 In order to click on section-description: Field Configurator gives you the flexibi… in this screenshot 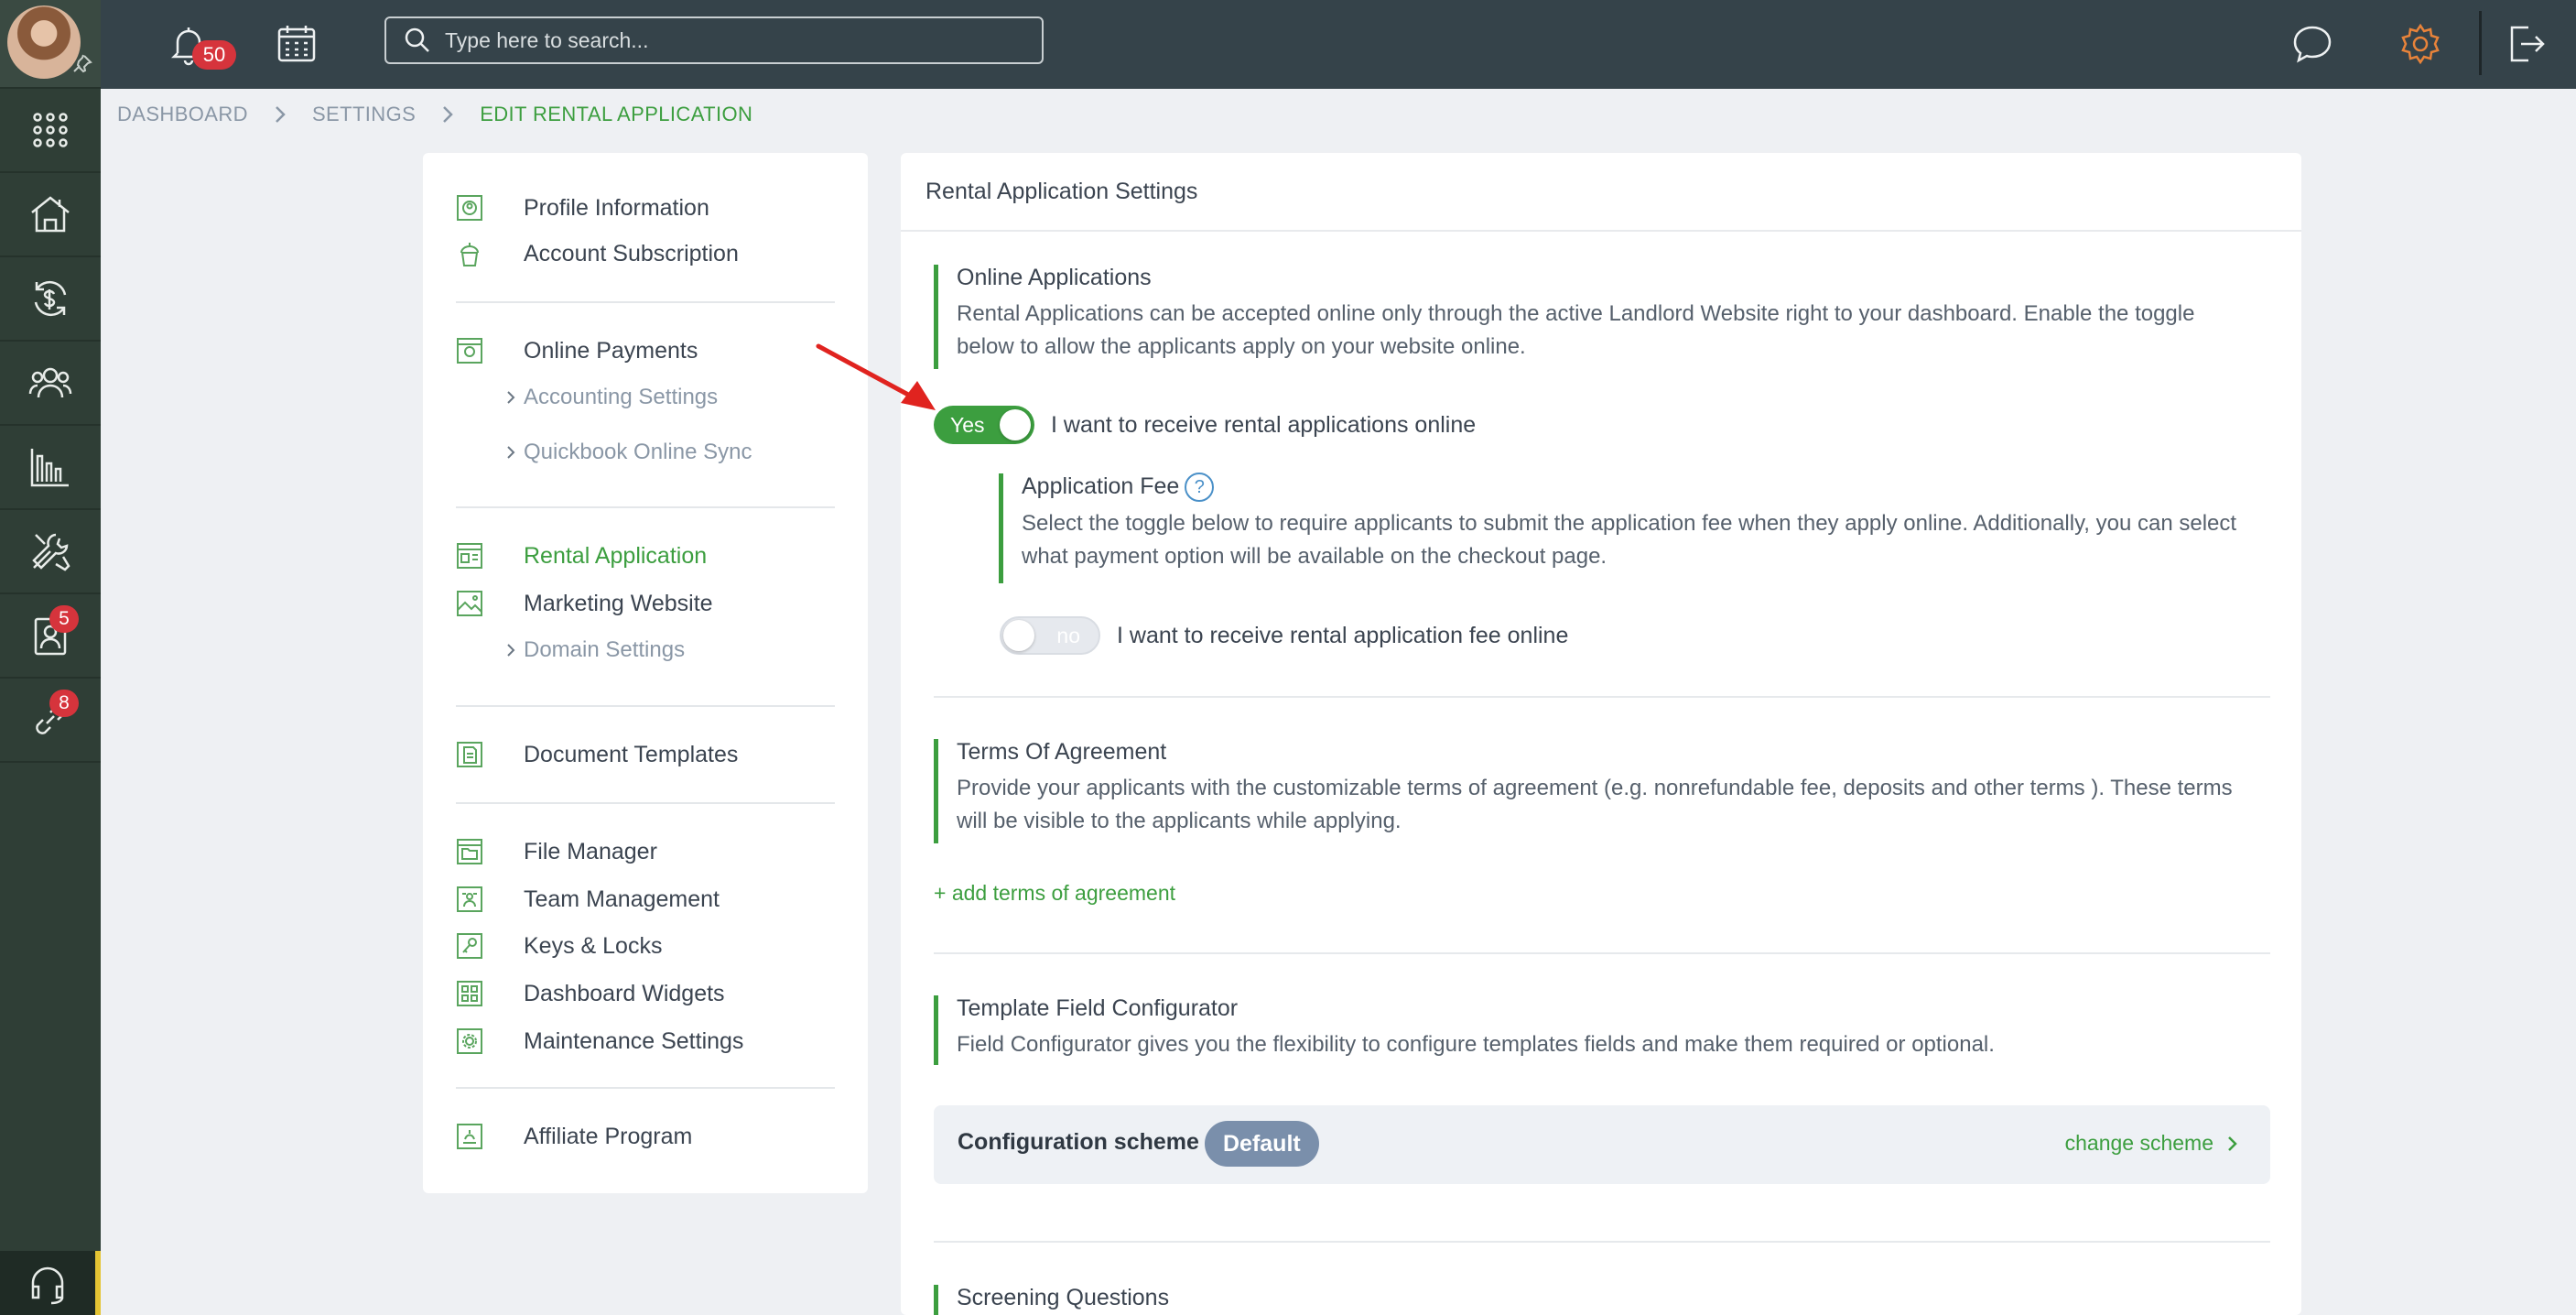, I will do `click(1476, 1044)`.